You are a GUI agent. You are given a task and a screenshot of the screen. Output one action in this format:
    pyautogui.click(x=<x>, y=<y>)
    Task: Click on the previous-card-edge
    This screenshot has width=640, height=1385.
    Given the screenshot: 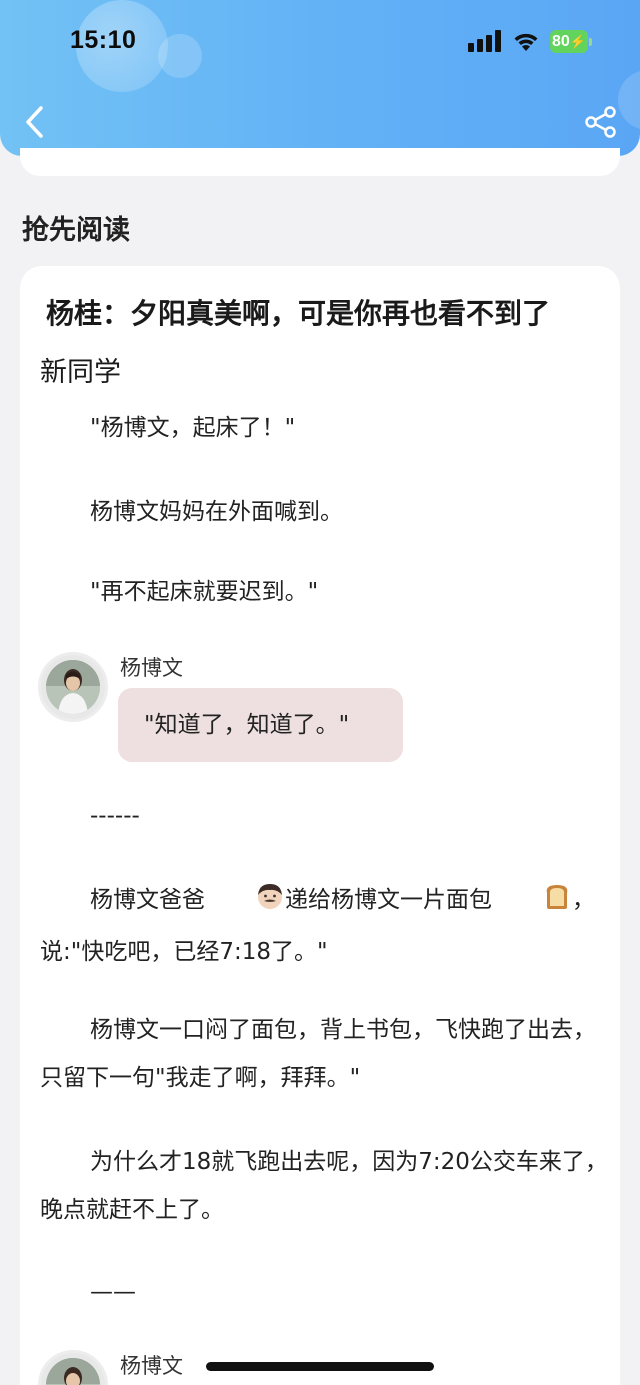 What is the action you would take?
    pyautogui.click(x=320, y=162)
    